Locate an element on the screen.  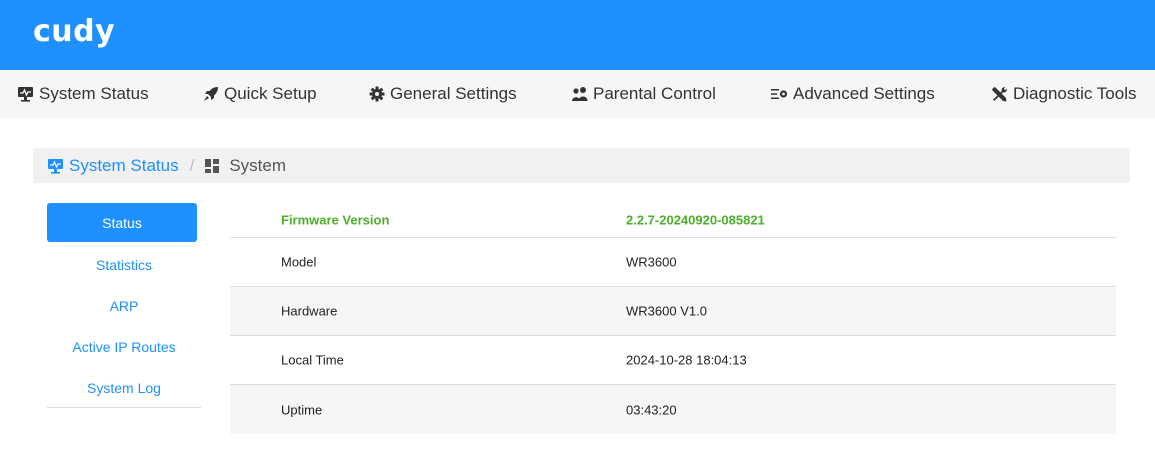
nav-general-settings: General Settings is located at coordinates (443, 94).